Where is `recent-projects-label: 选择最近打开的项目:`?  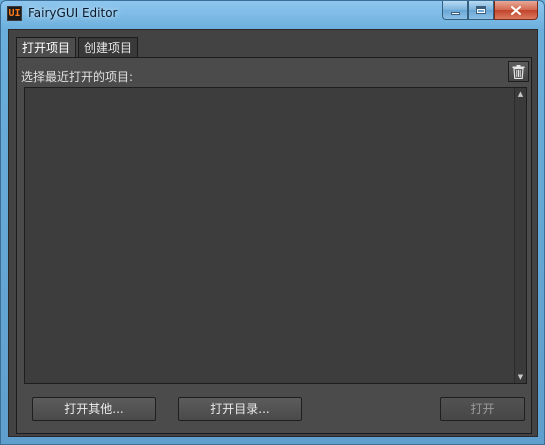 recent-projects-label: 选择最近打开的项目: is located at coordinates (77, 77).